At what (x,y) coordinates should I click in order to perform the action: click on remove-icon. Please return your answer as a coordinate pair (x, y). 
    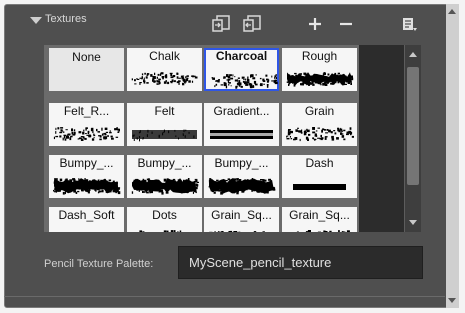
    Looking at the image, I should click on (346, 24).